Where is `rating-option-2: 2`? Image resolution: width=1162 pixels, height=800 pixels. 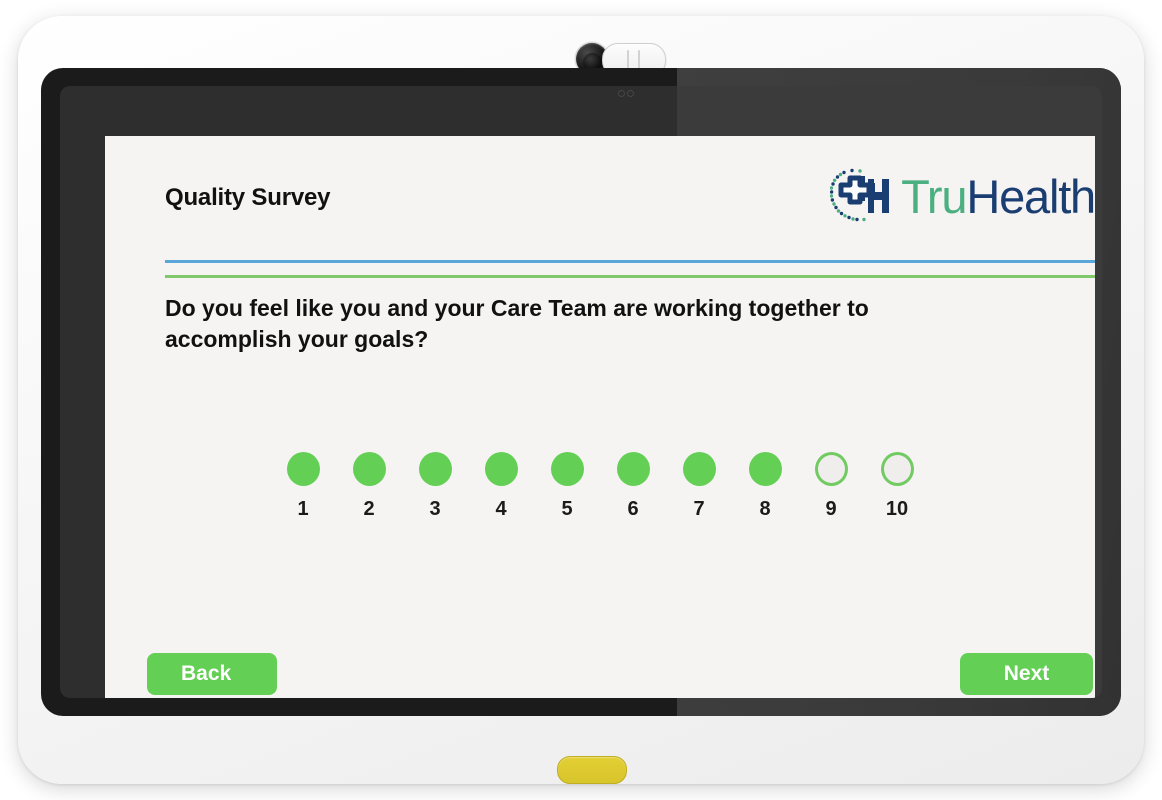 rating-option-2: 2 is located at coordinates (369, 486).